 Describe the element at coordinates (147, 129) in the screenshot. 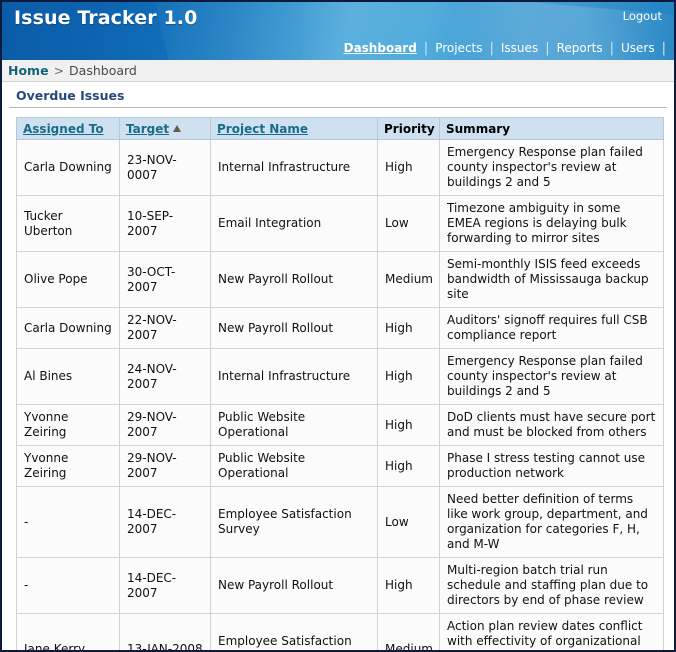

I see `sort-link-target: Target` at that location.